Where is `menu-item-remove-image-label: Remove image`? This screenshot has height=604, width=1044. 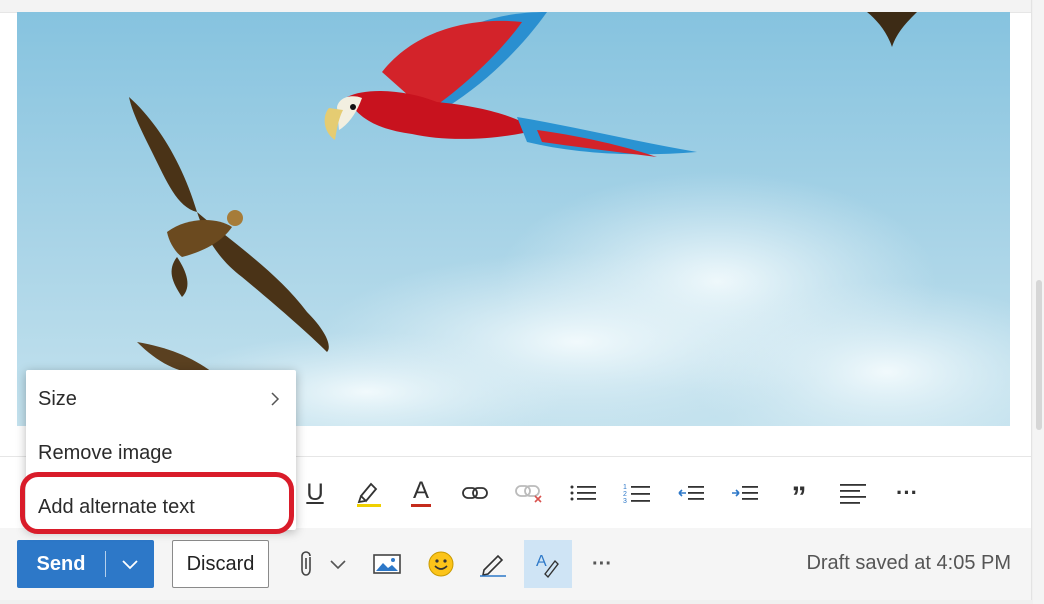 menu-item-remove-image-label: Remove image is located at coordinates (105, 452).